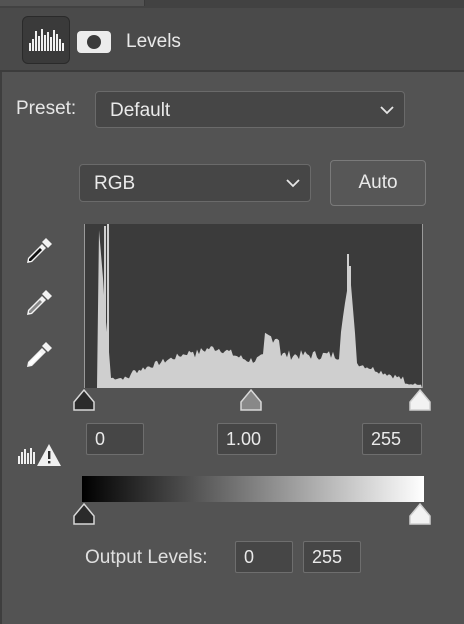  Describe the element at coordinates (115, 439) in the screenshot. I see `input-black-field: 0` at that location.